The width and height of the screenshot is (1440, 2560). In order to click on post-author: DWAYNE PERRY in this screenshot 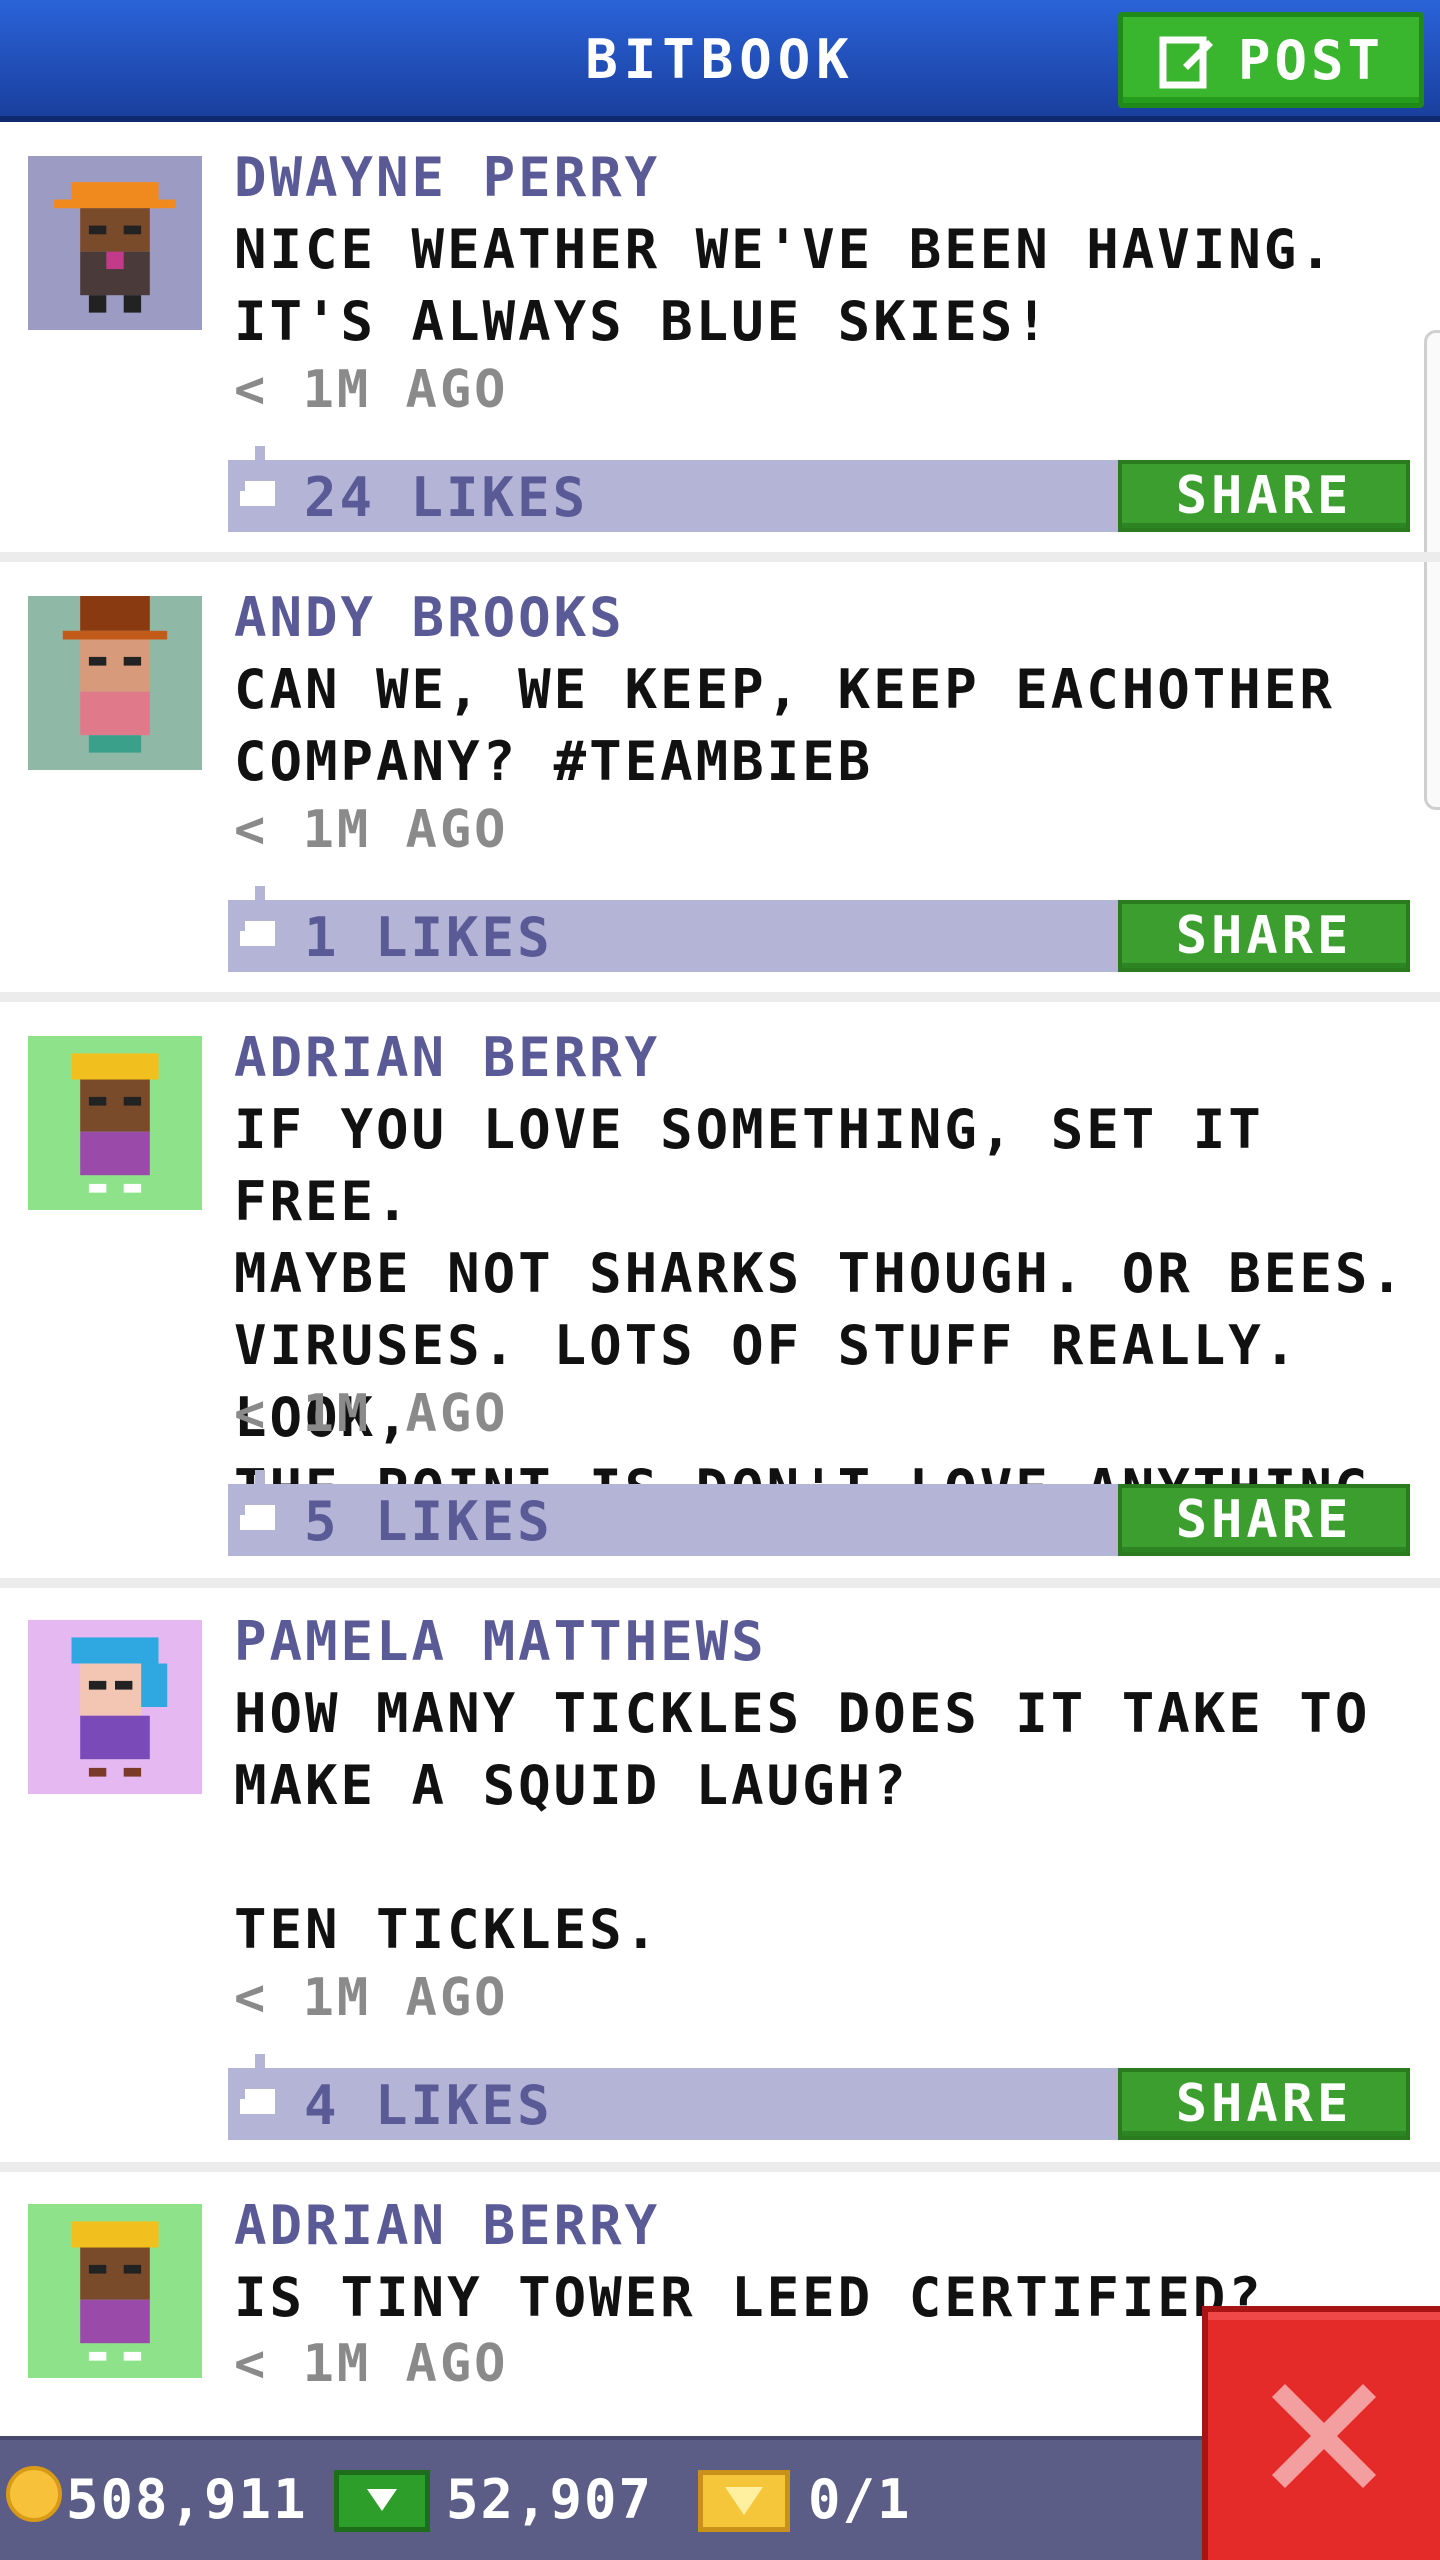, I will do `click(447, 177)`.